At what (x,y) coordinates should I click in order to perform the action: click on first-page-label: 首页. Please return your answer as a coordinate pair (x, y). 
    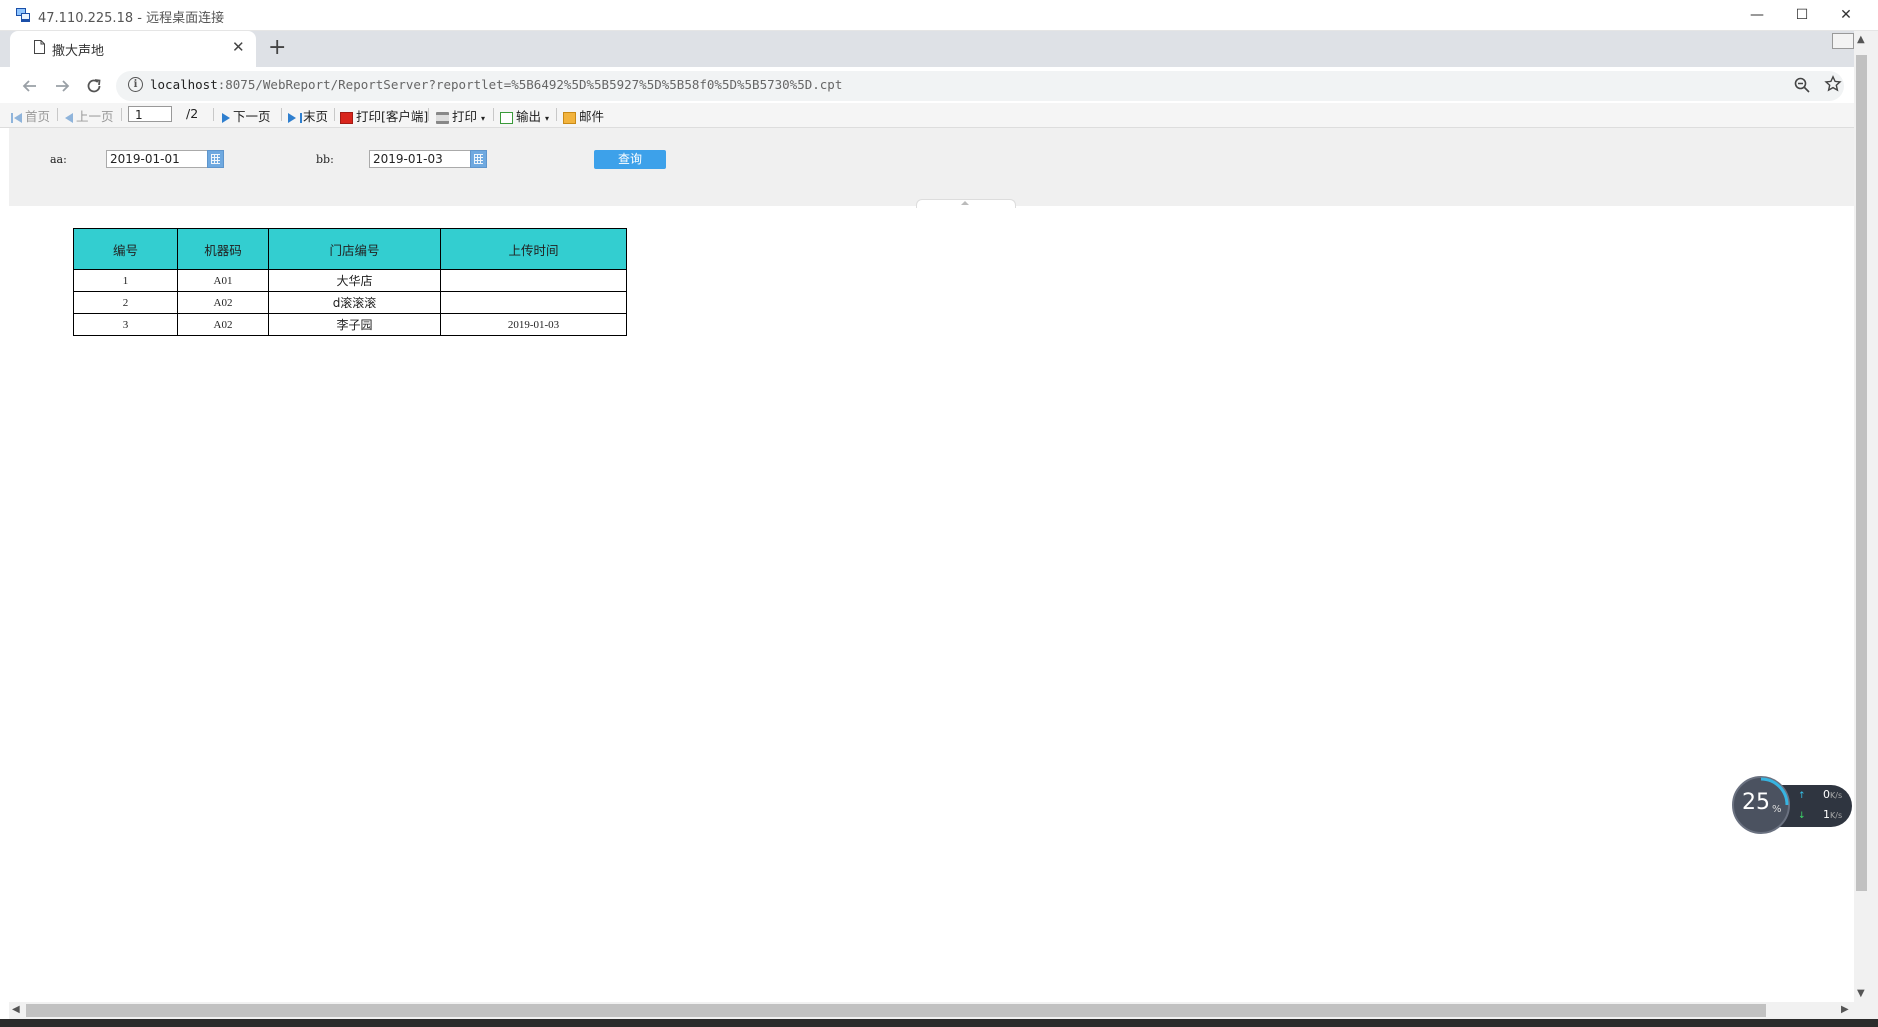
    Looking at the image, I should click on (38, 116).